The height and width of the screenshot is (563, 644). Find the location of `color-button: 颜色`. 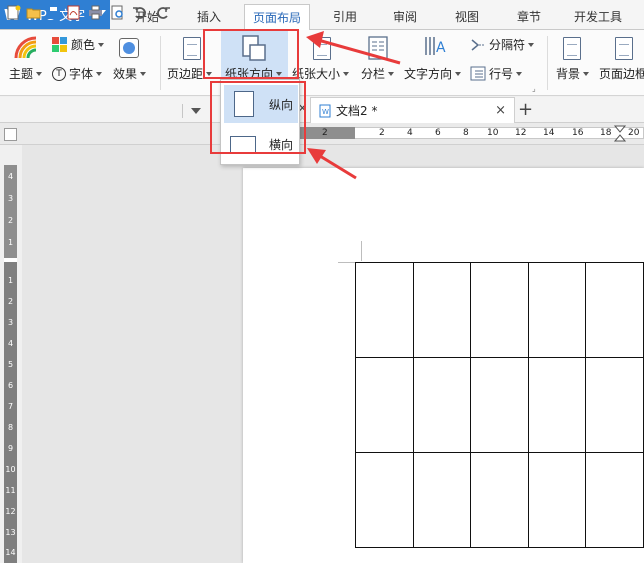

color-button: 颜色 is located at coordinates (78, 44).